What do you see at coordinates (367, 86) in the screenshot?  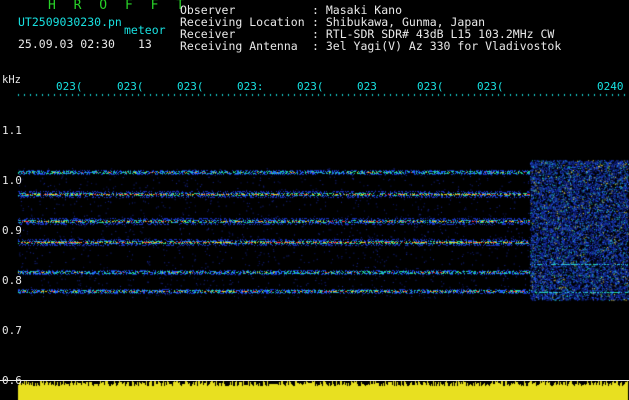 I see `time-tick: 023` at bounding box center [367, 86].